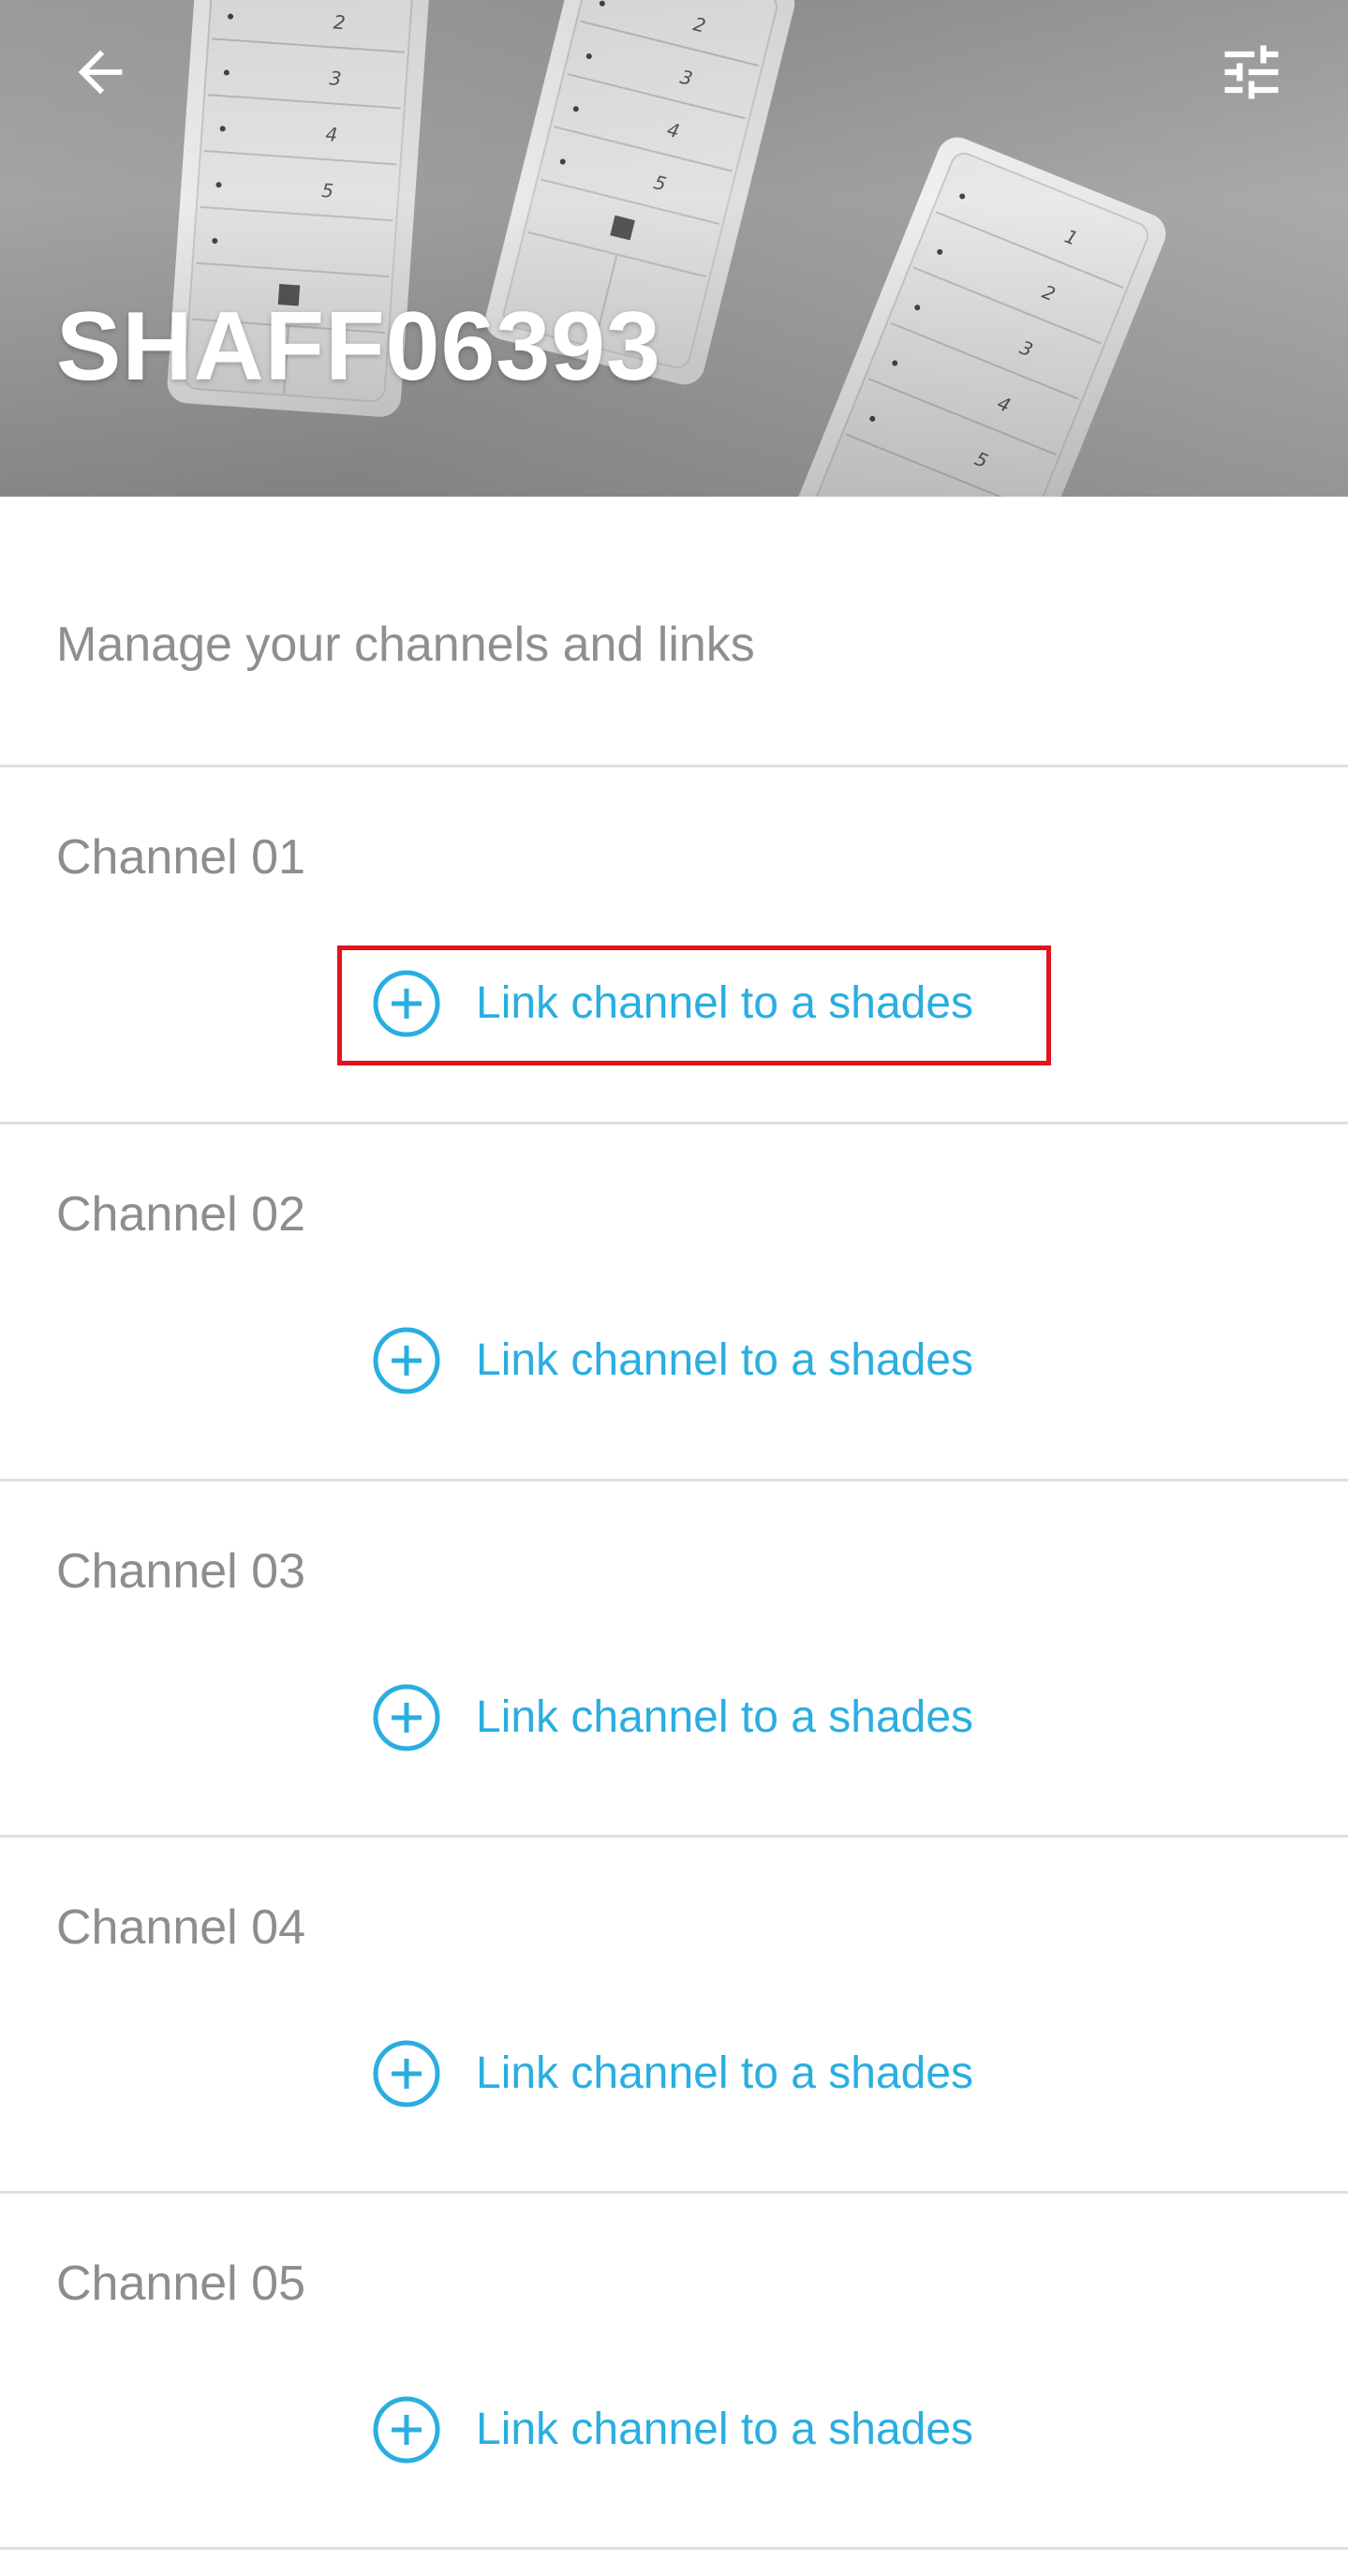  I want to click on channel-name: Channel 01, so click(180, 857).